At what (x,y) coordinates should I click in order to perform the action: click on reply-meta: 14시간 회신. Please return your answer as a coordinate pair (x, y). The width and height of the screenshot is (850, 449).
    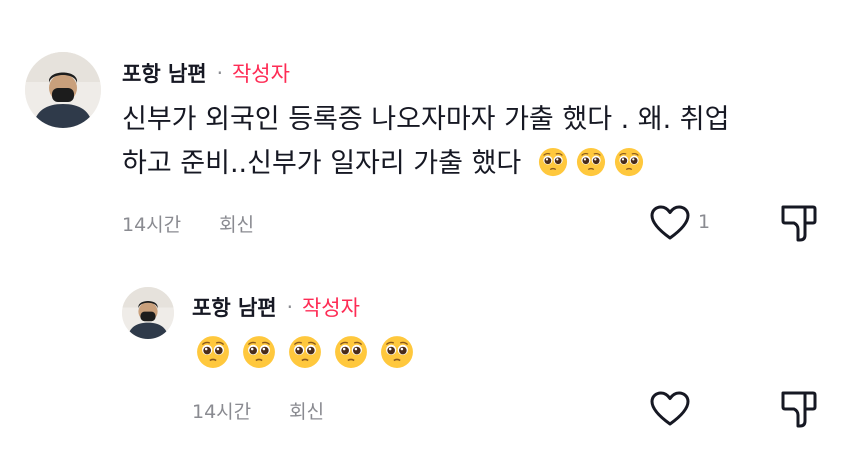
    Looking at the image, I should click on (258, 410).